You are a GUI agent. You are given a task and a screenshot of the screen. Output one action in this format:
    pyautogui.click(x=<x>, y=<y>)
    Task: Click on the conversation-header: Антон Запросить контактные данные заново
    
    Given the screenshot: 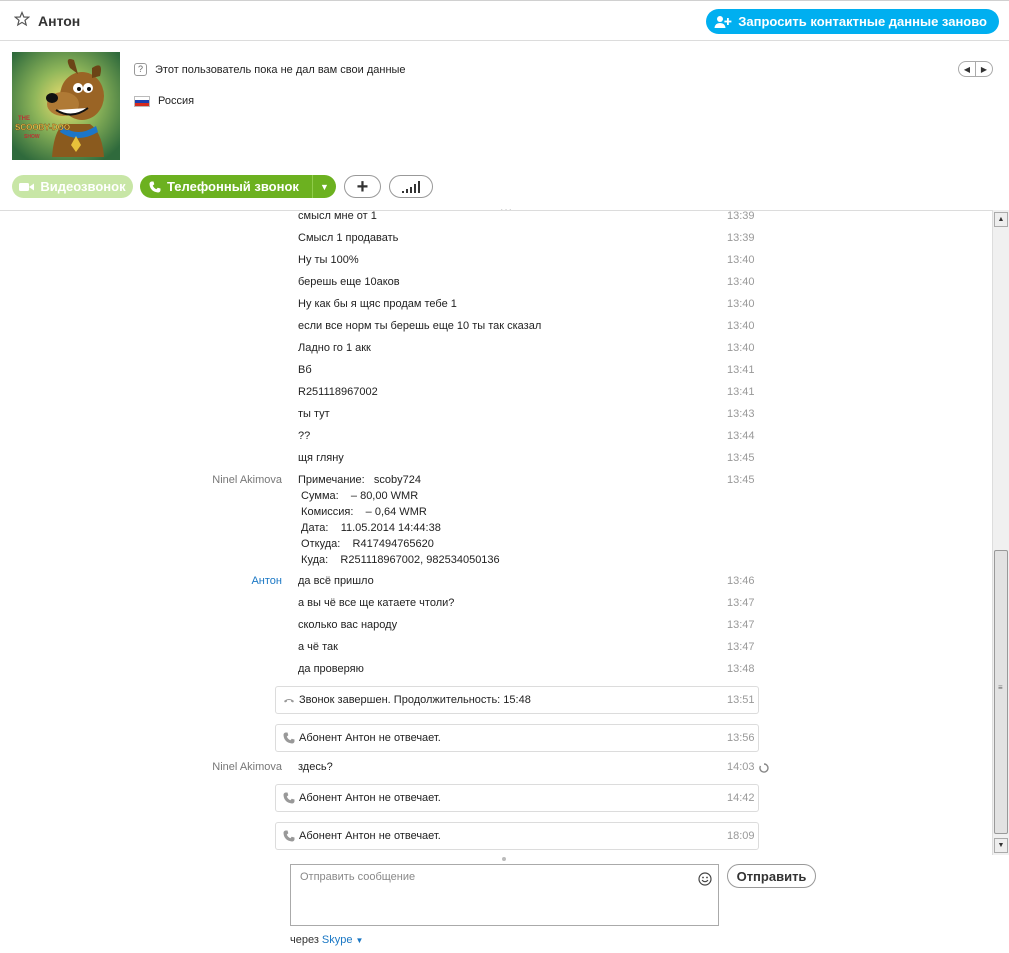 What is the action you would take?
    pyautogui.click(x=504, y=20)
    